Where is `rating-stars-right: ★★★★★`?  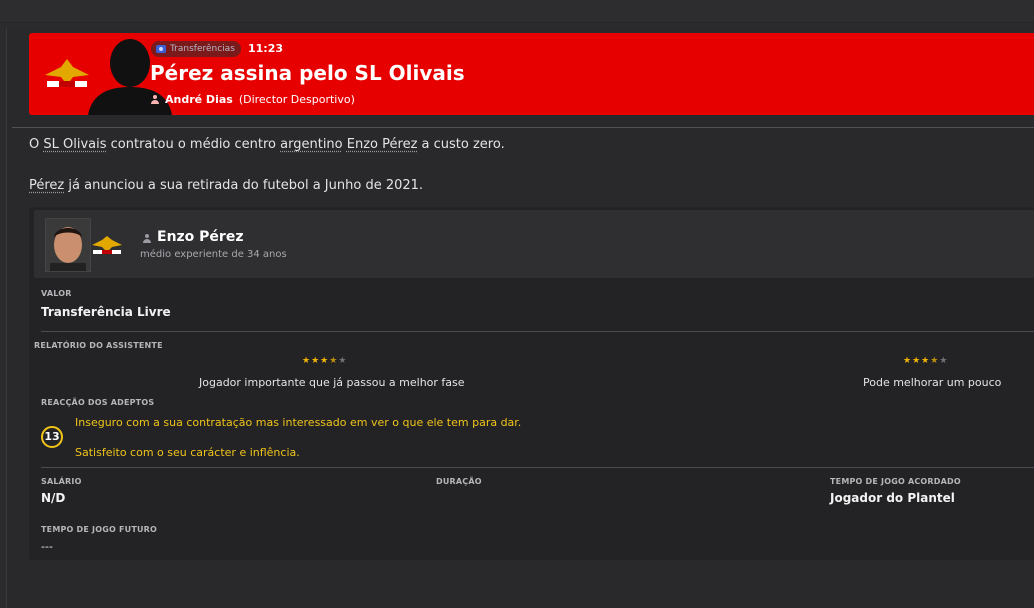
rating-stars-right: ★★★★★ is located at coordinates (926, 361).